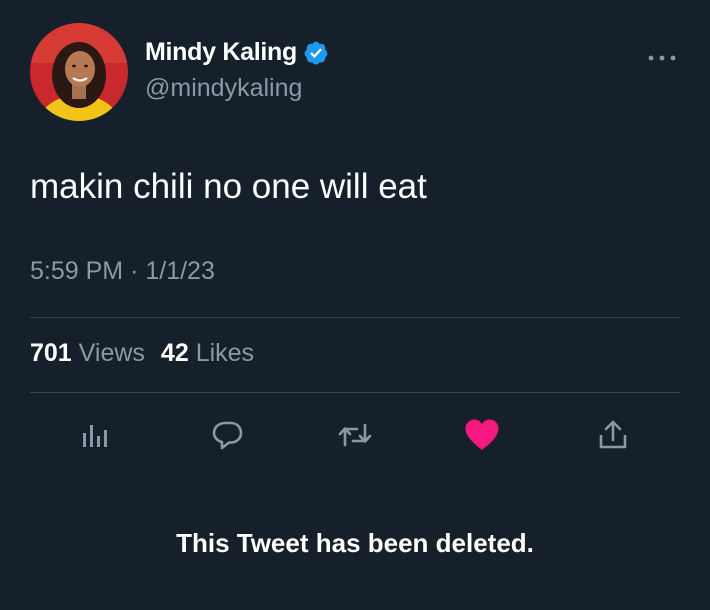 The height and width of the screenshot is (610, 710). Describe the element at coordinates (316, 53) in the screenshot. I see `verified-badge-icon` at that location.